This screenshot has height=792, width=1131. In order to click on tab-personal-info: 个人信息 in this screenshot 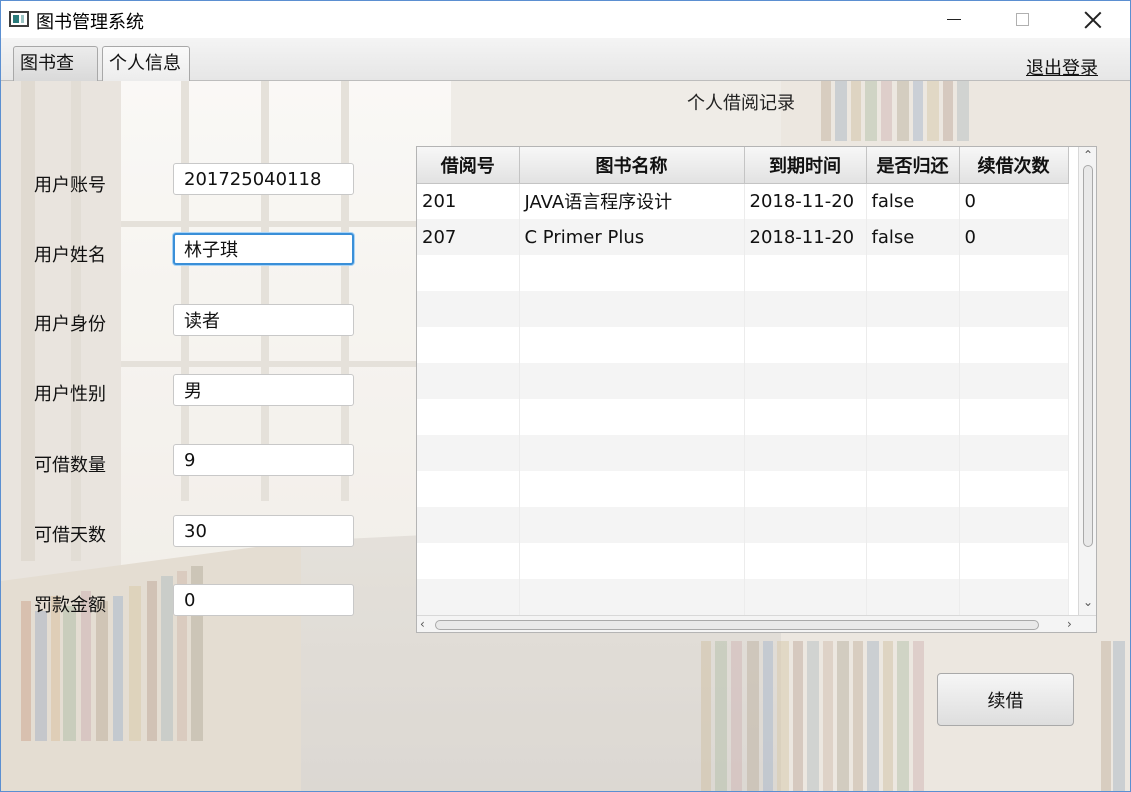, I will do `click(146, 63)`.